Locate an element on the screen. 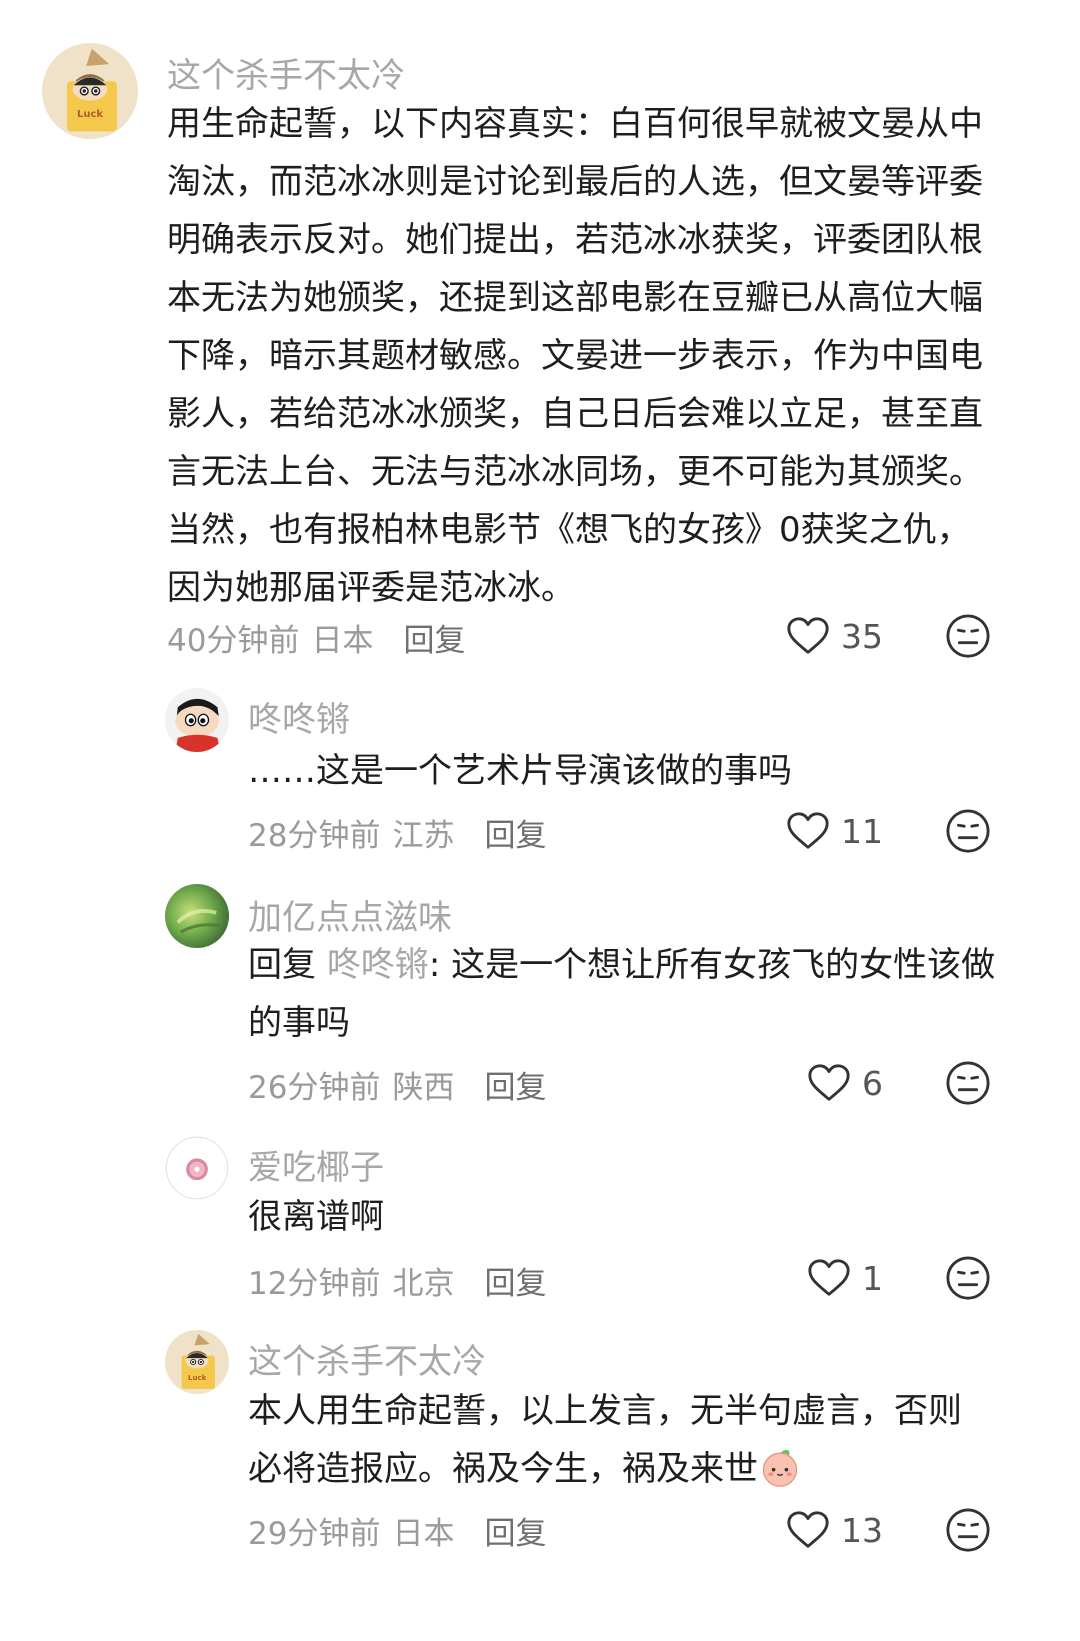 This screenshot has width=1080, height=1641. comment-username: 这个杀手不太冷 is located at coordinates (286, 72).